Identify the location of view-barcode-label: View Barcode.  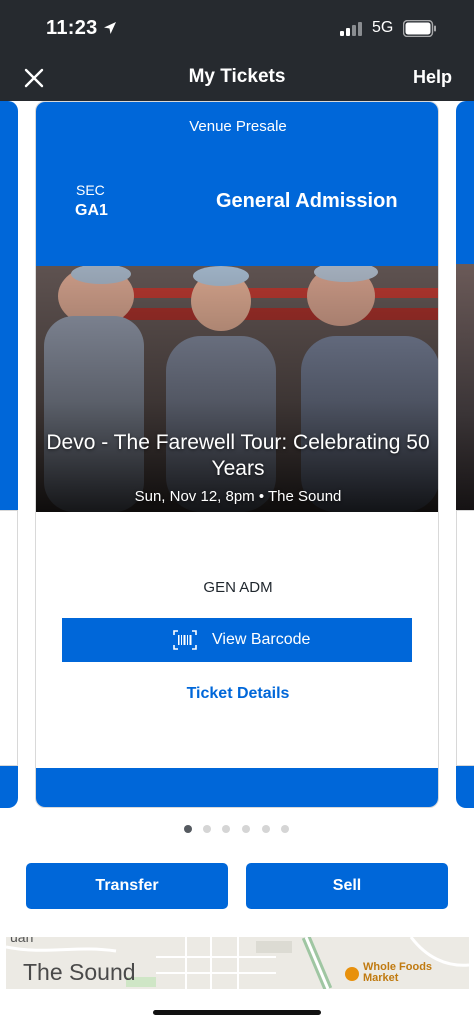
(261, 639).